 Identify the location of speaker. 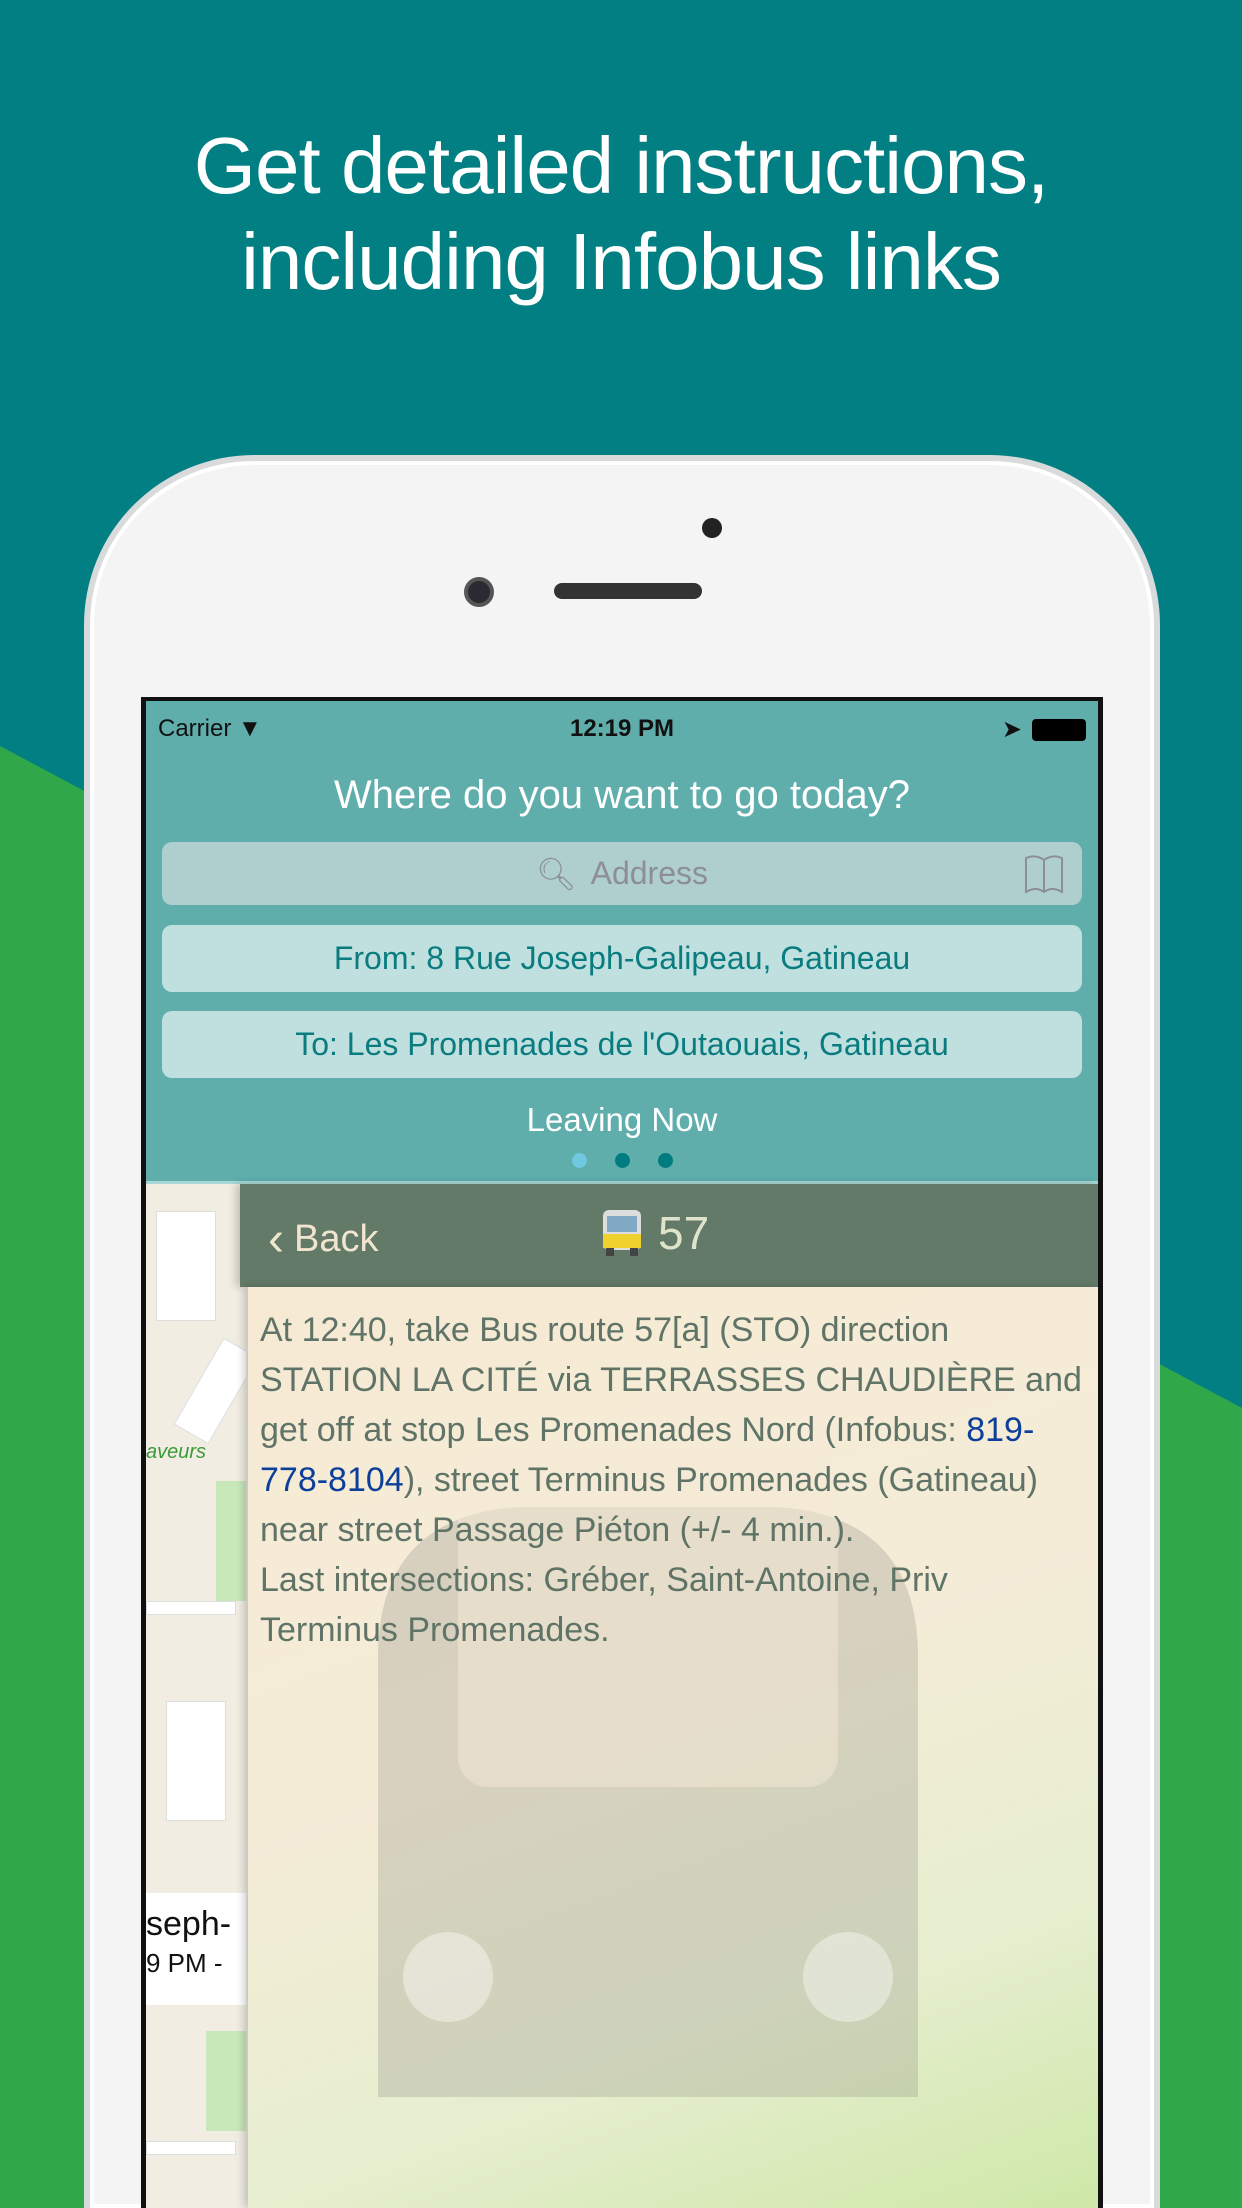
(628, 591).